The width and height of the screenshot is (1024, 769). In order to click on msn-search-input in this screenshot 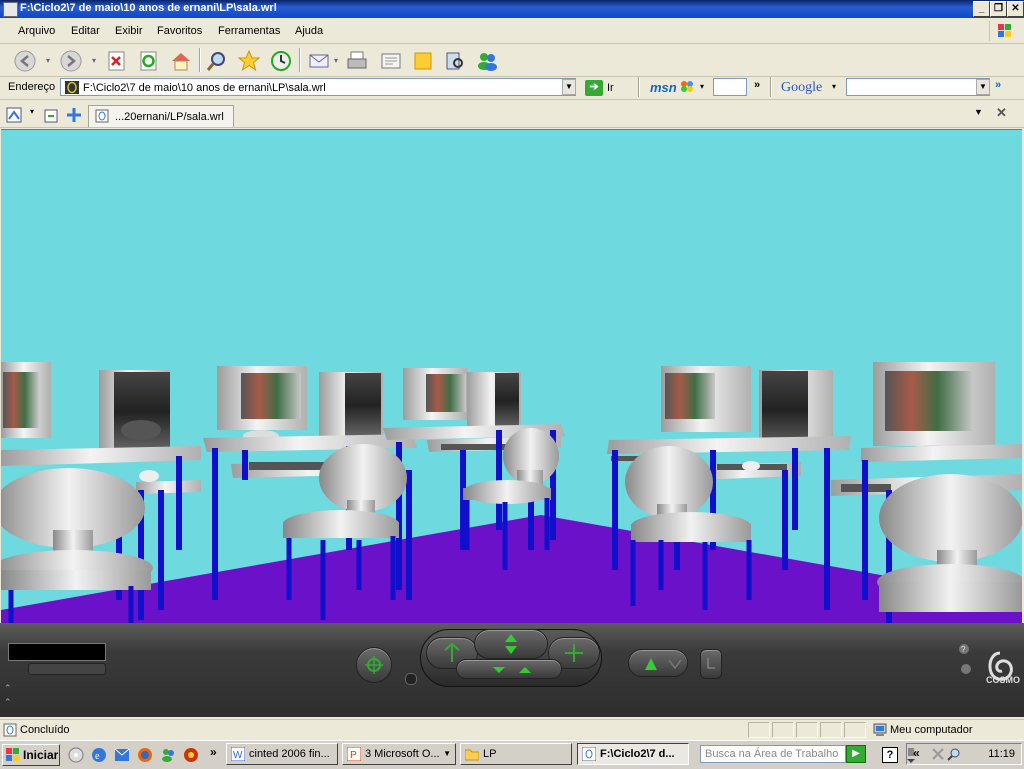, I will do `click(730, 87)`.